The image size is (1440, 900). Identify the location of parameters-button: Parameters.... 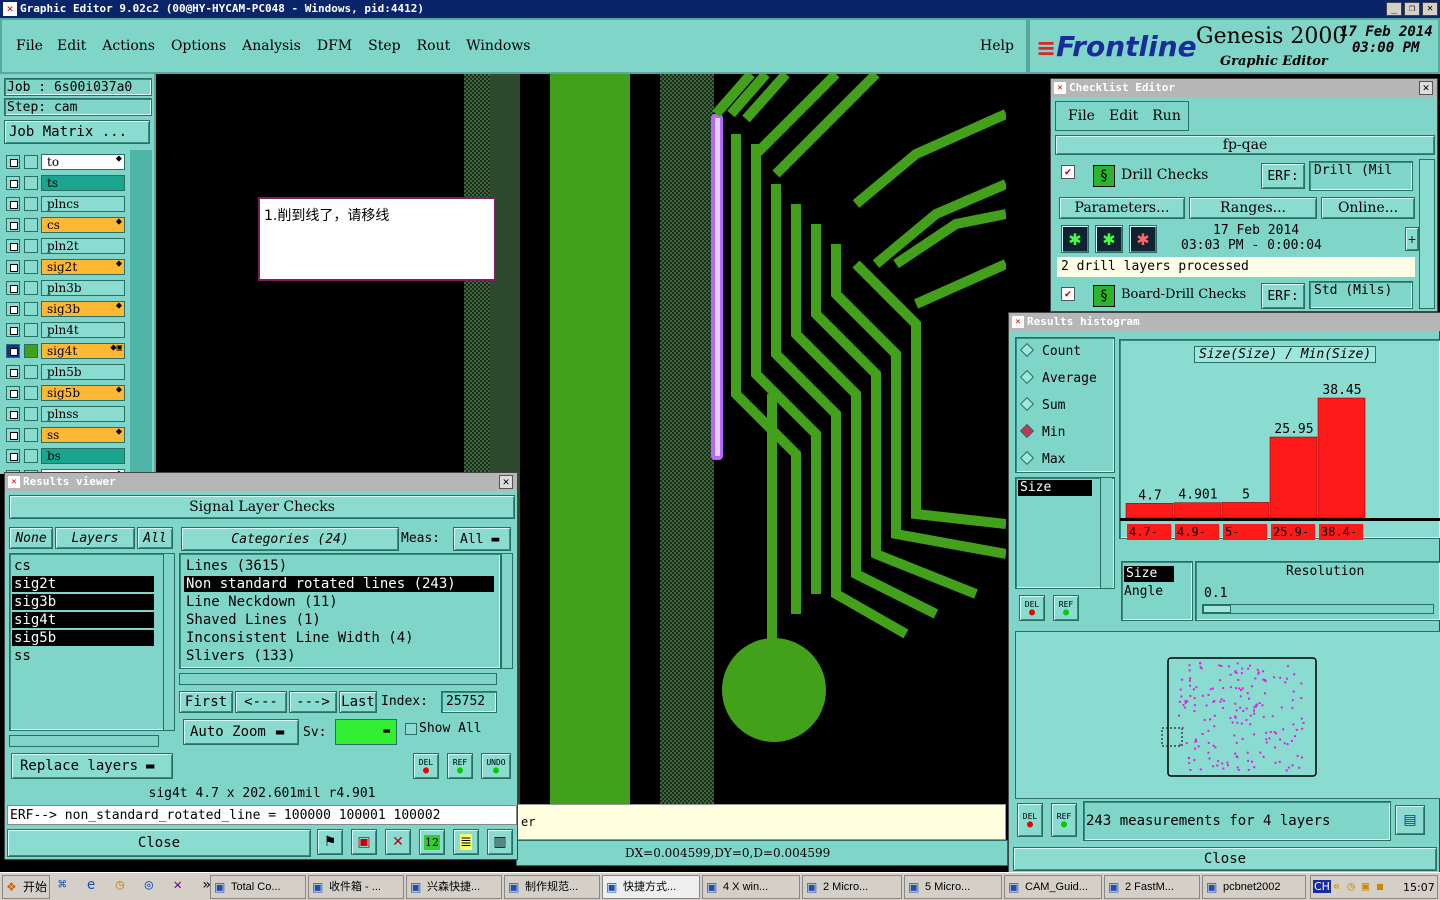
(1122, 208).